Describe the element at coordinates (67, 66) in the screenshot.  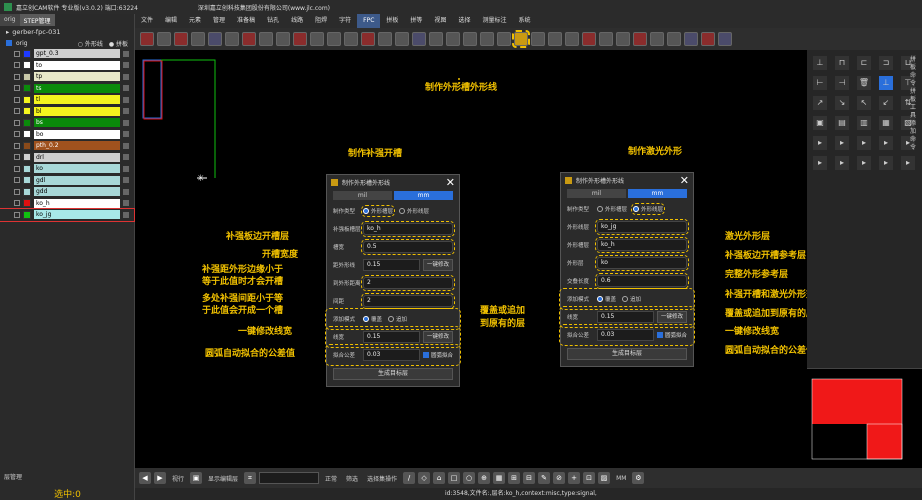
I see `layer-row: to` at that location.